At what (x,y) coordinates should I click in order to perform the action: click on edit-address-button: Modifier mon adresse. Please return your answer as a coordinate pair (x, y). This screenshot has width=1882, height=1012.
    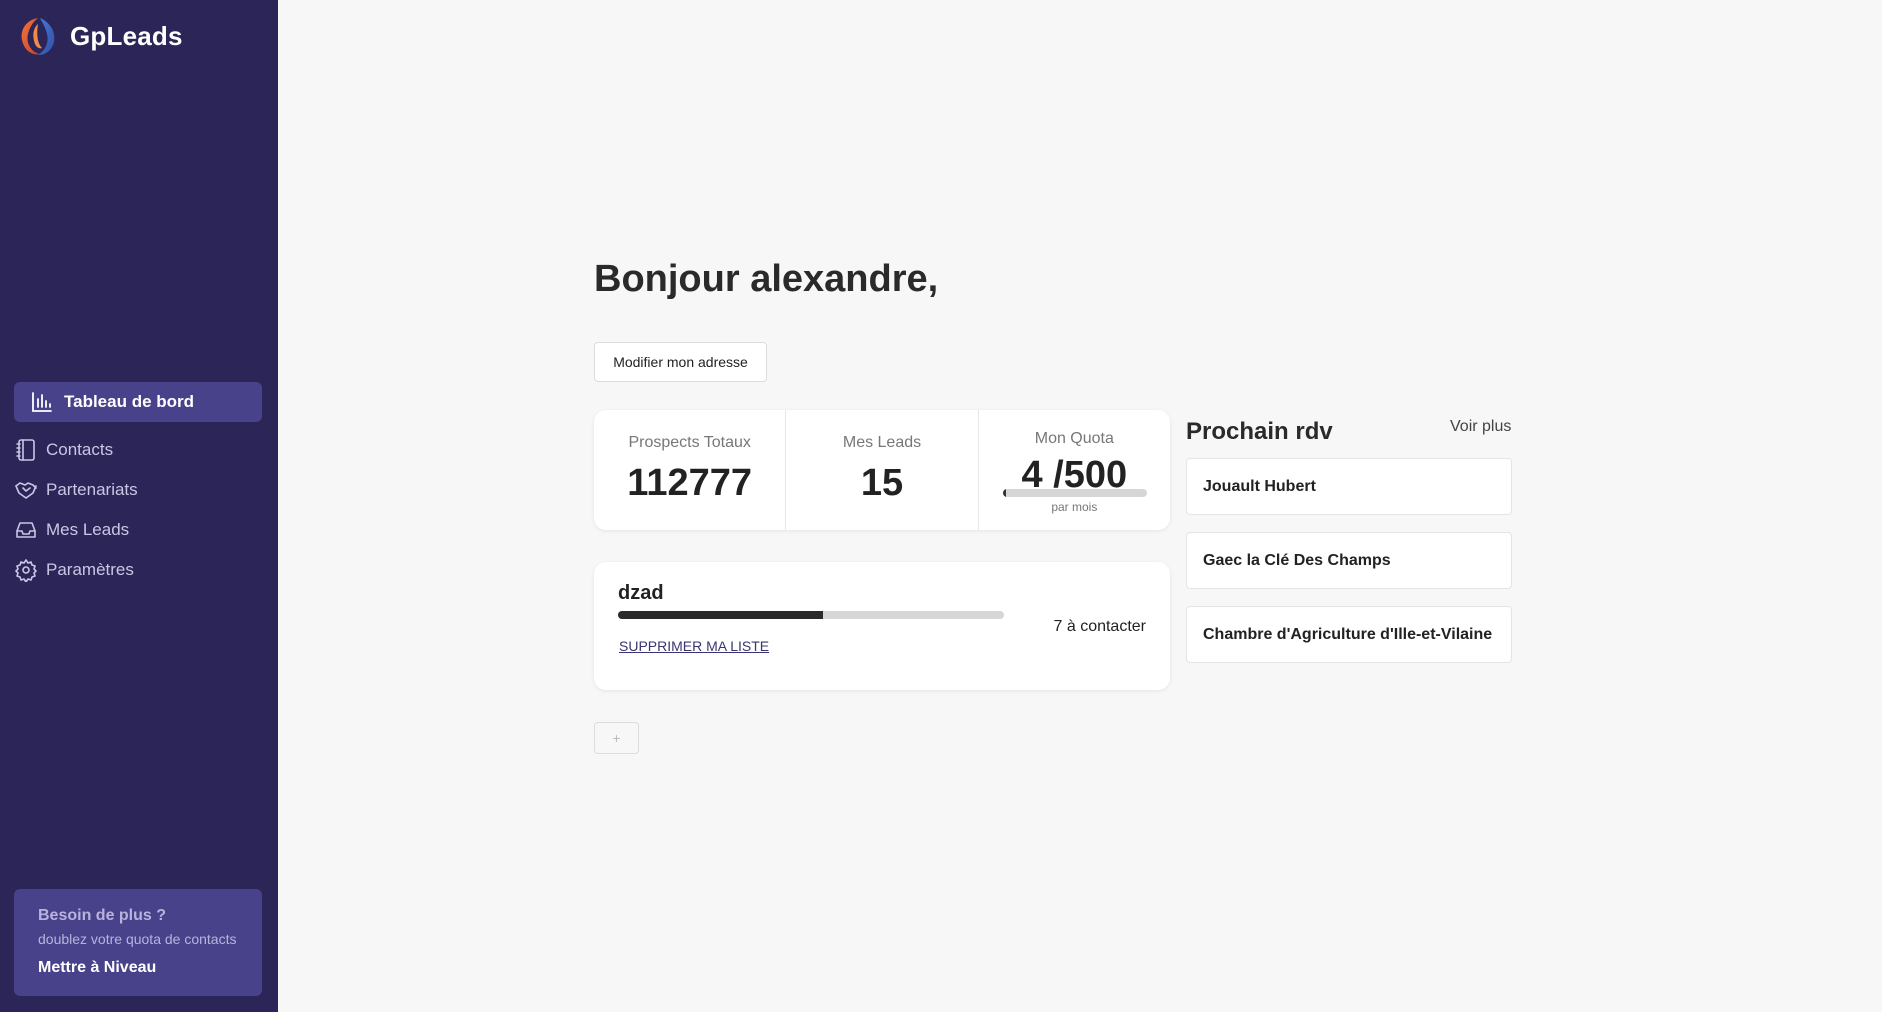
    Looking at the image, I should click on (680, 362).